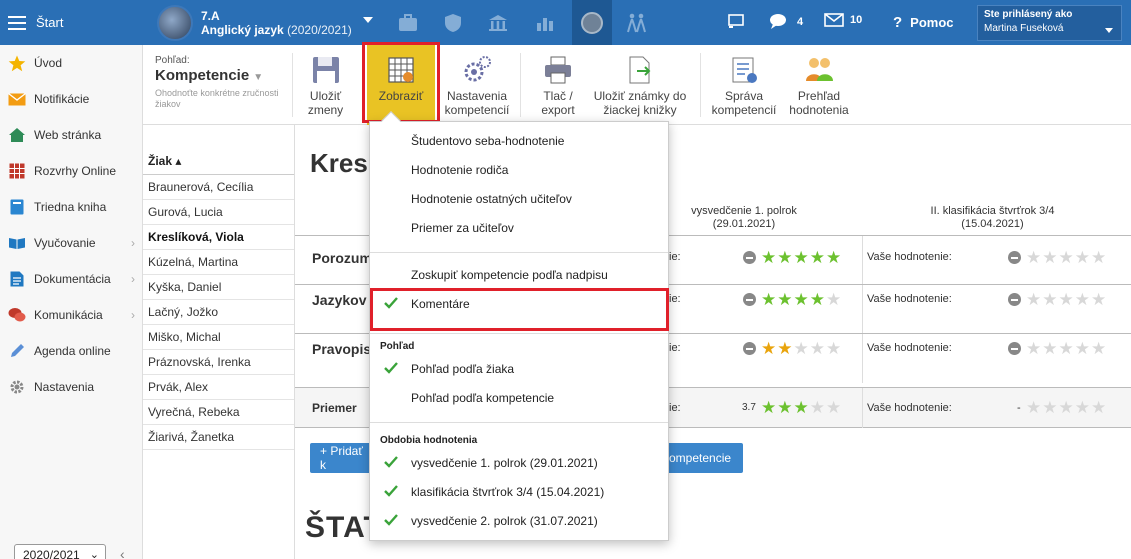 Image resolution: width=1131 pixels, height=559 pixels. What do you see at coordinates (122, 552) in the screenshot?
I see `collapse-sidebar-icon: ‹` at bounding box center [122, 552].